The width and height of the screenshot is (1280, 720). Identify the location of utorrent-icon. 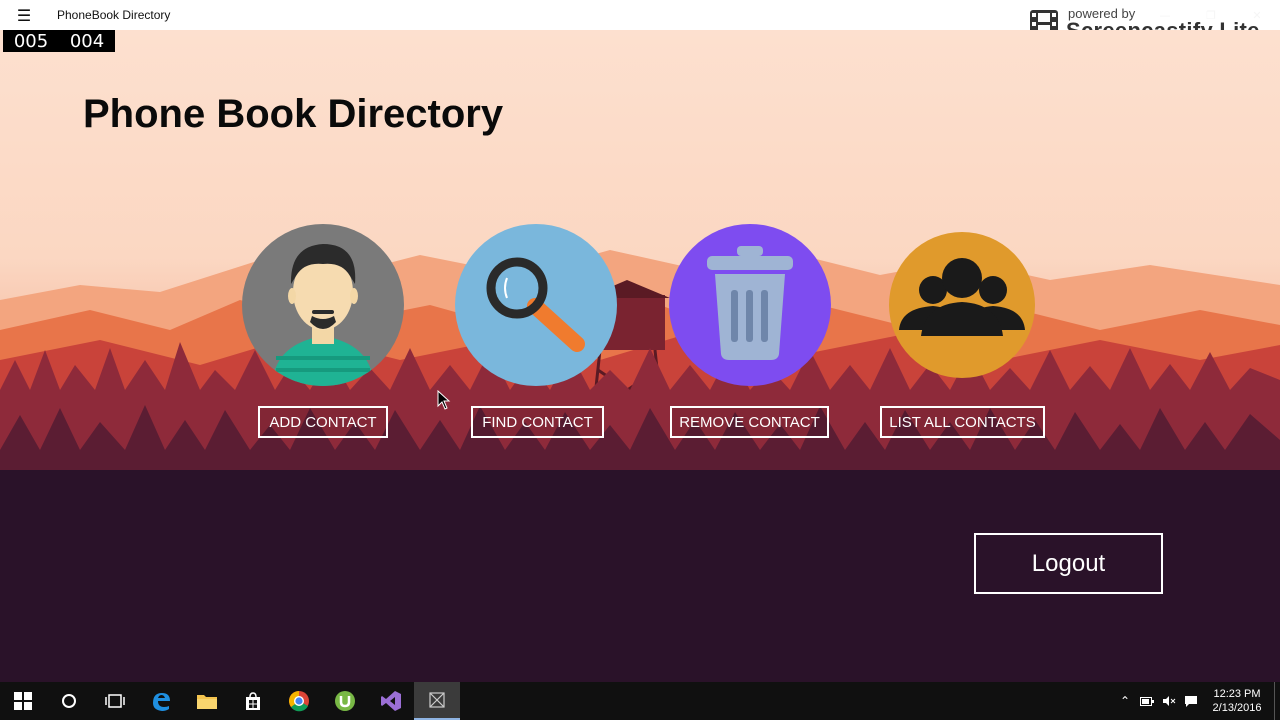
(345, 701).